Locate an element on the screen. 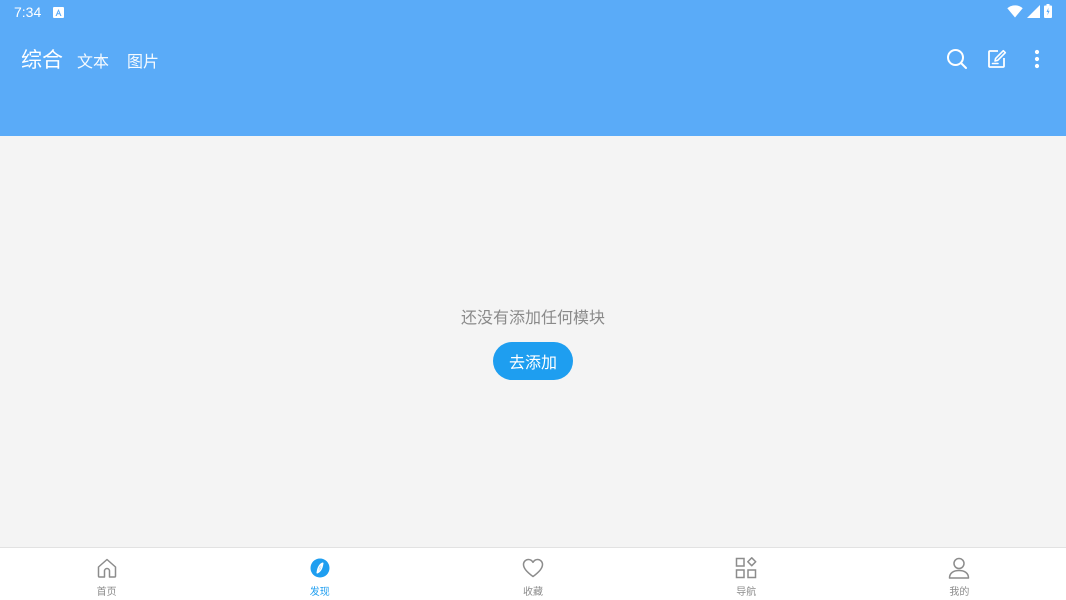  nav-label-discover: 发现 is located at coordinates (319, 592).